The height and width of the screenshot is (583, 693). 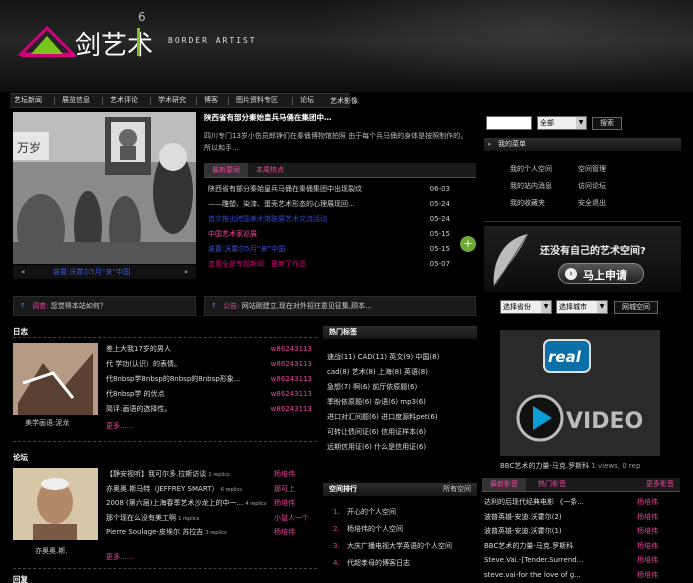 I want to click on forum-title: Pierre Soulage-皮埃尔 苏拉吉, so click(x=154, y=532).